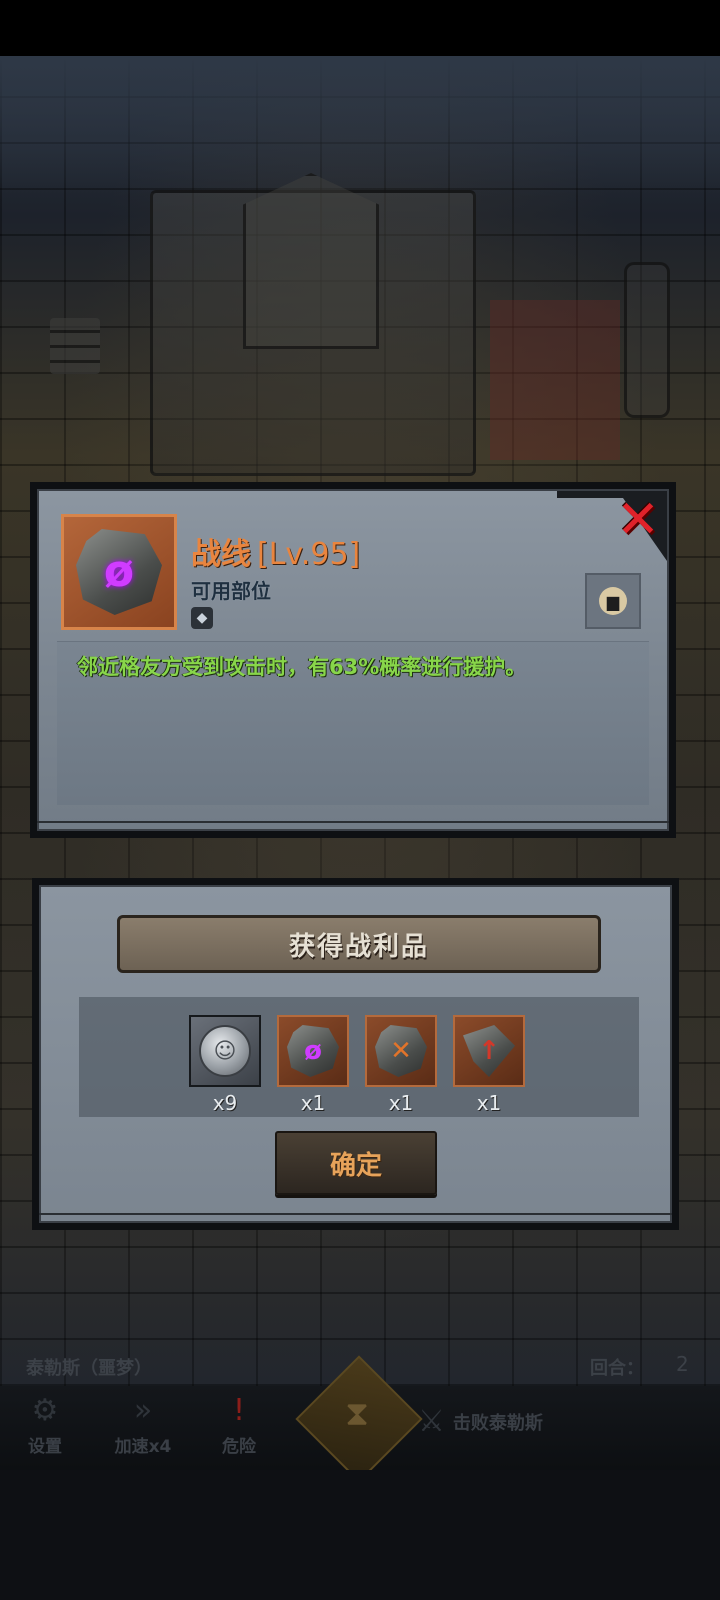 This screenshot has width=720, height=1600. Describe the element at coordinates (309, 554) in the screenshot. I see `item-level: [Lv.95]` at that location.